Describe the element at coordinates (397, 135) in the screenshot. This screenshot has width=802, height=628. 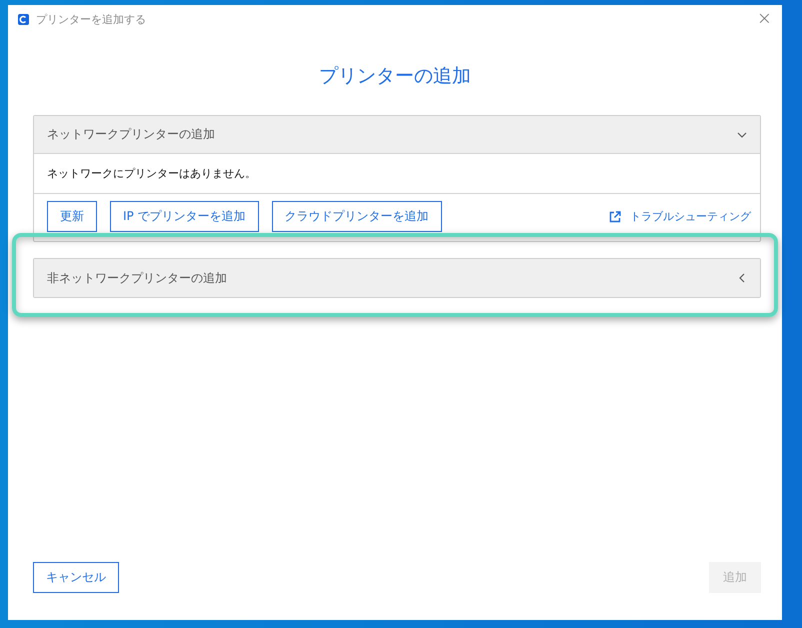
I see `accordion-header: ネットワークプリンターの追加` at that location.